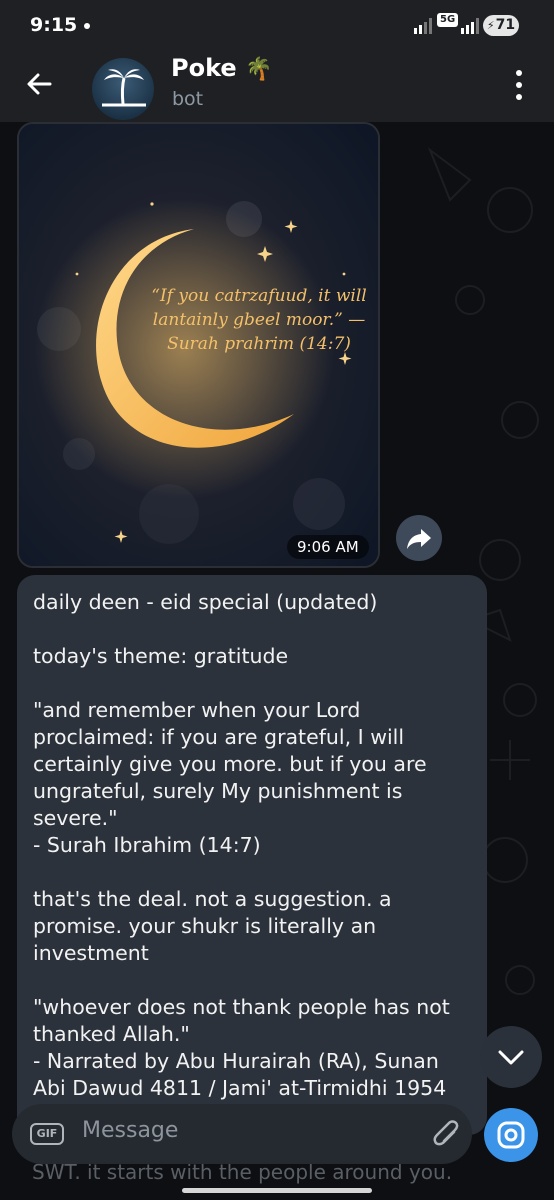  I want to click on message-paragraph: daily deen - eid special (updated), so click(205, 602).